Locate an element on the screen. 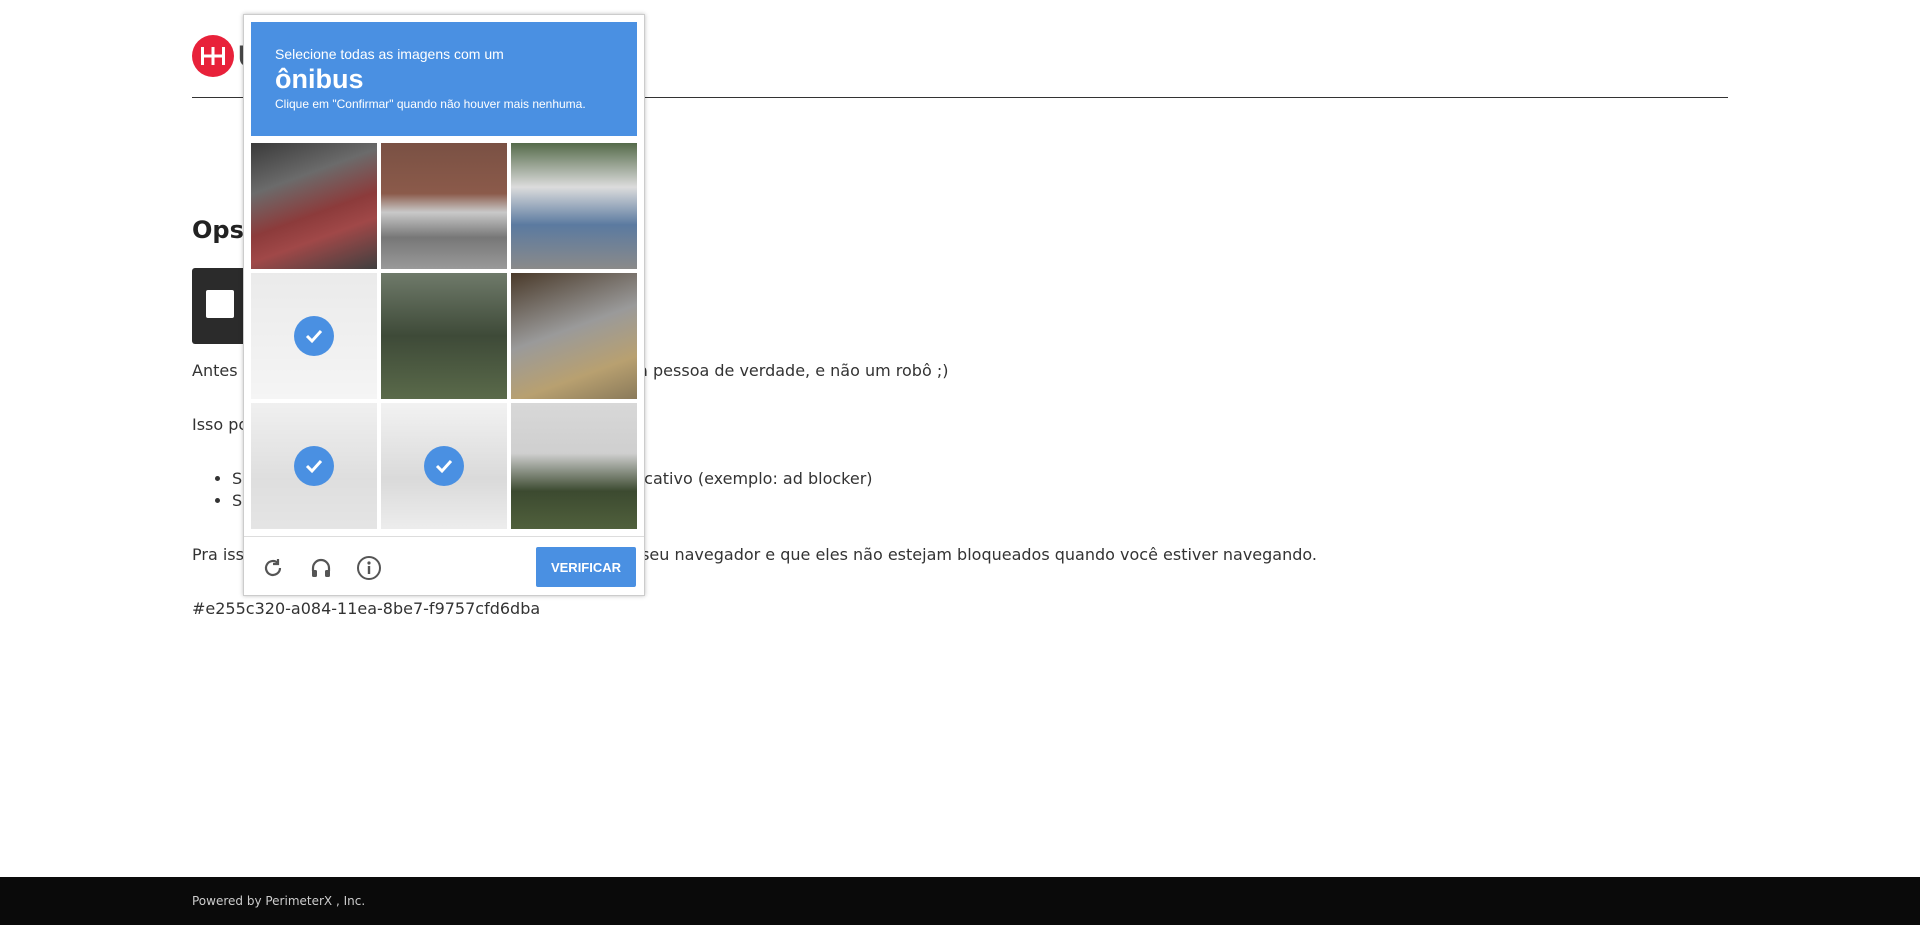 Image resolution: width=1920 pixels, height=925 pixels. captcha-target-word: ônibus is located at coordinates (319, 79).